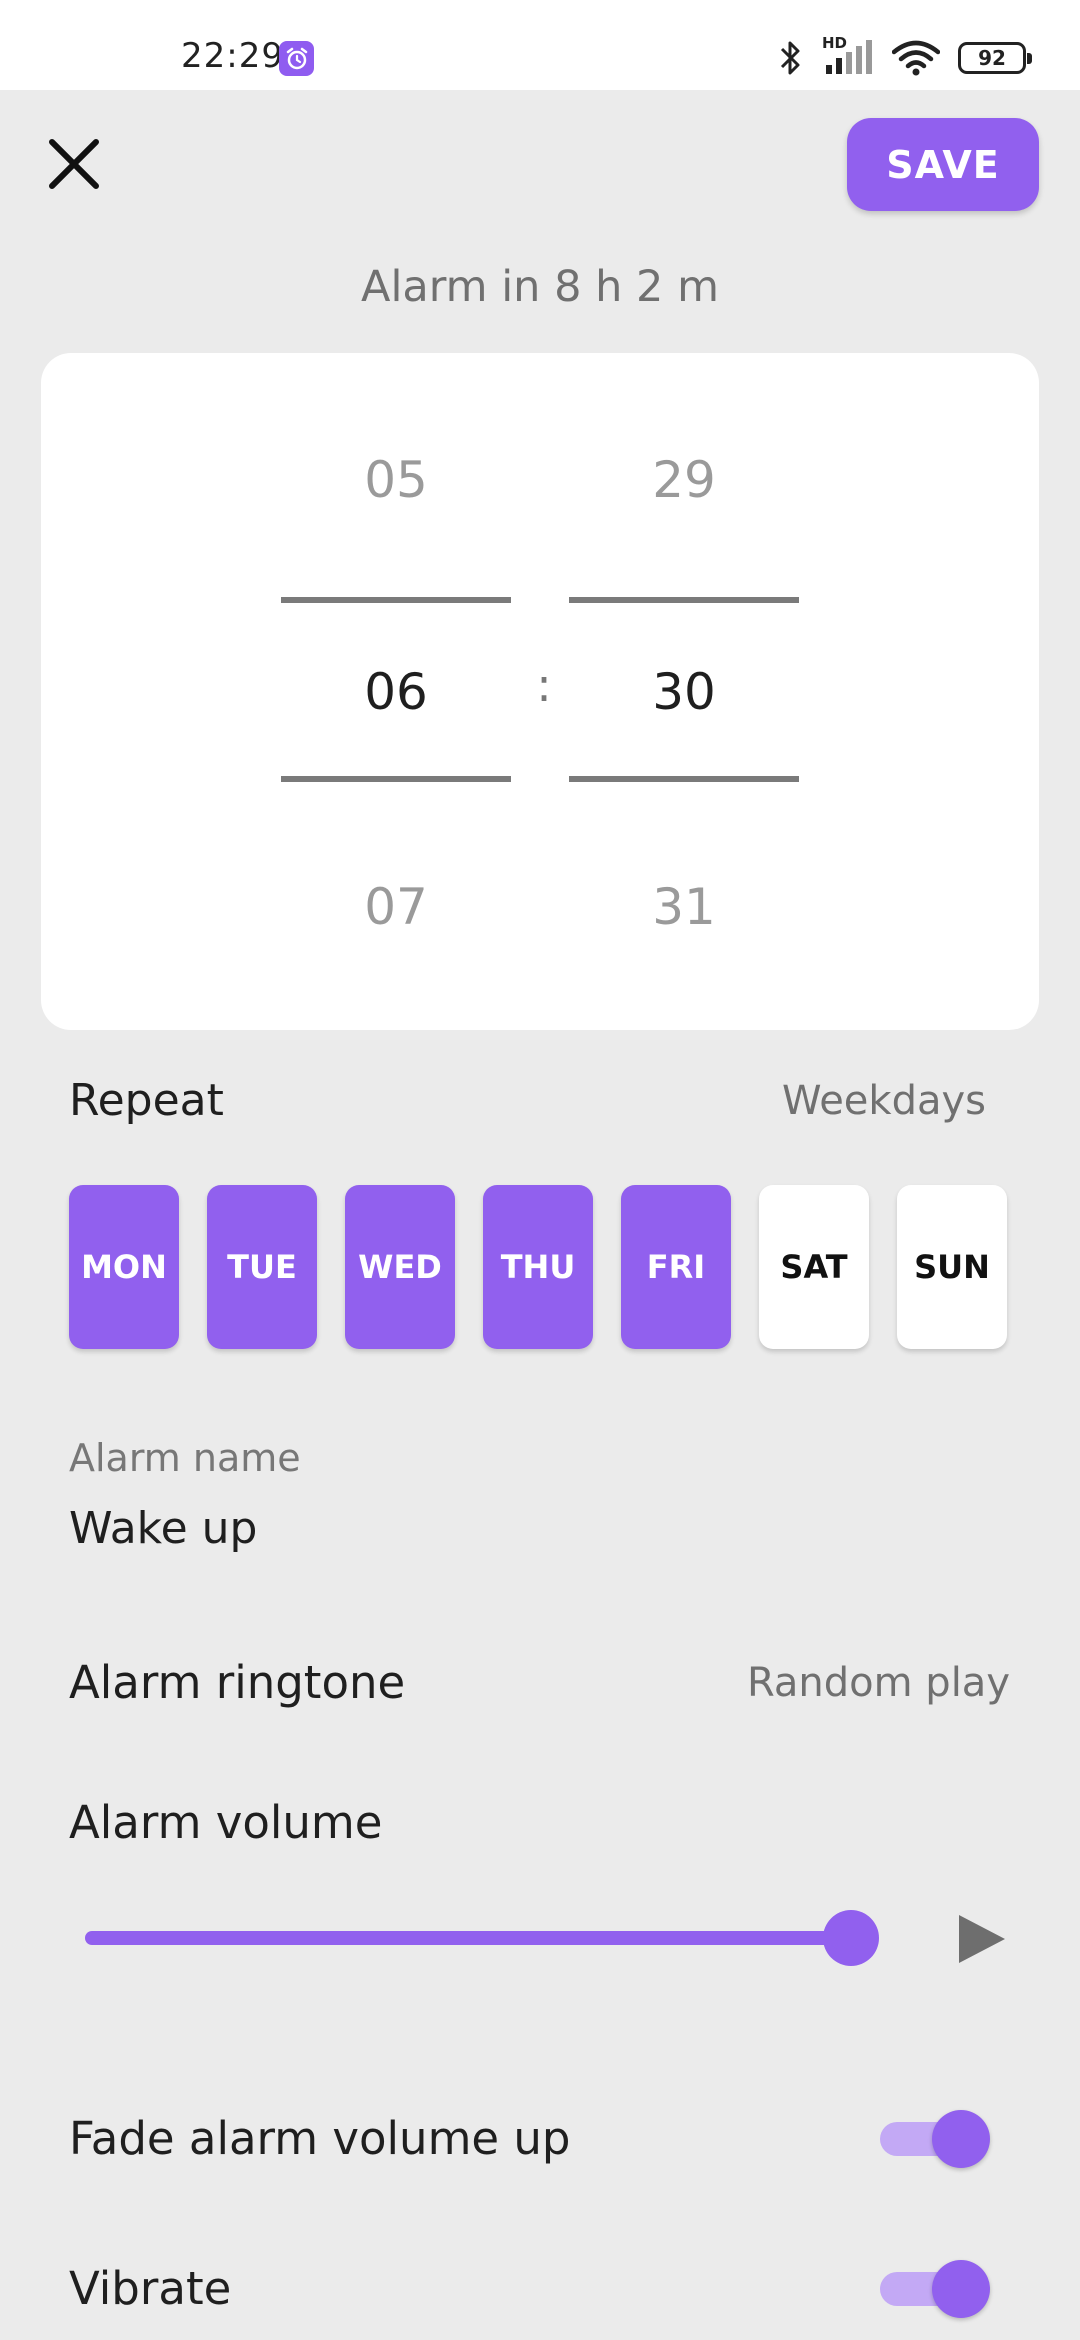 The height and width of the screenshot is (2340, 1080). What do you see at coordinates (540, 45) in the screenshot?
I see `status-bar: 22:29 HD 92` at bounding box center [540, 45].